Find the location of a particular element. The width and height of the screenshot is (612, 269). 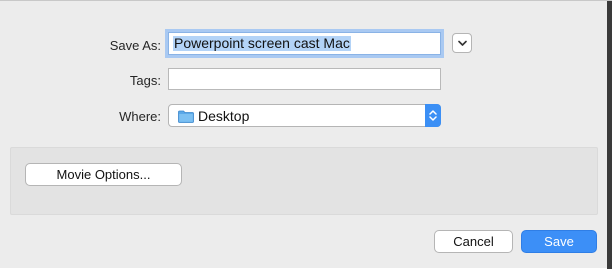

up-down-arrows-icon is located at coordinates (433, 115).